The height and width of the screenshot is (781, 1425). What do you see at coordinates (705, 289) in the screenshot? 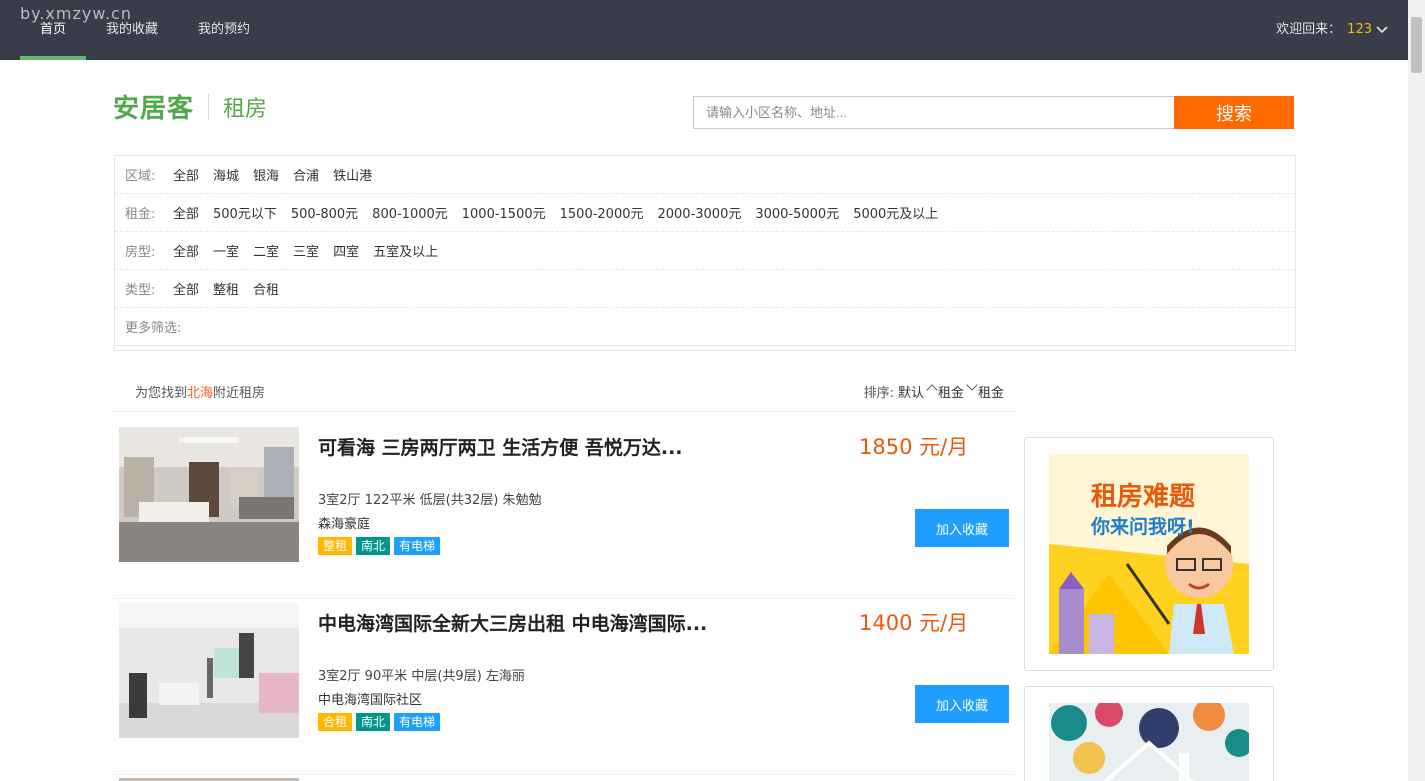
I see `filter-row-type: 类型: 全部 整租 合租` at bounding box center [705, 289].